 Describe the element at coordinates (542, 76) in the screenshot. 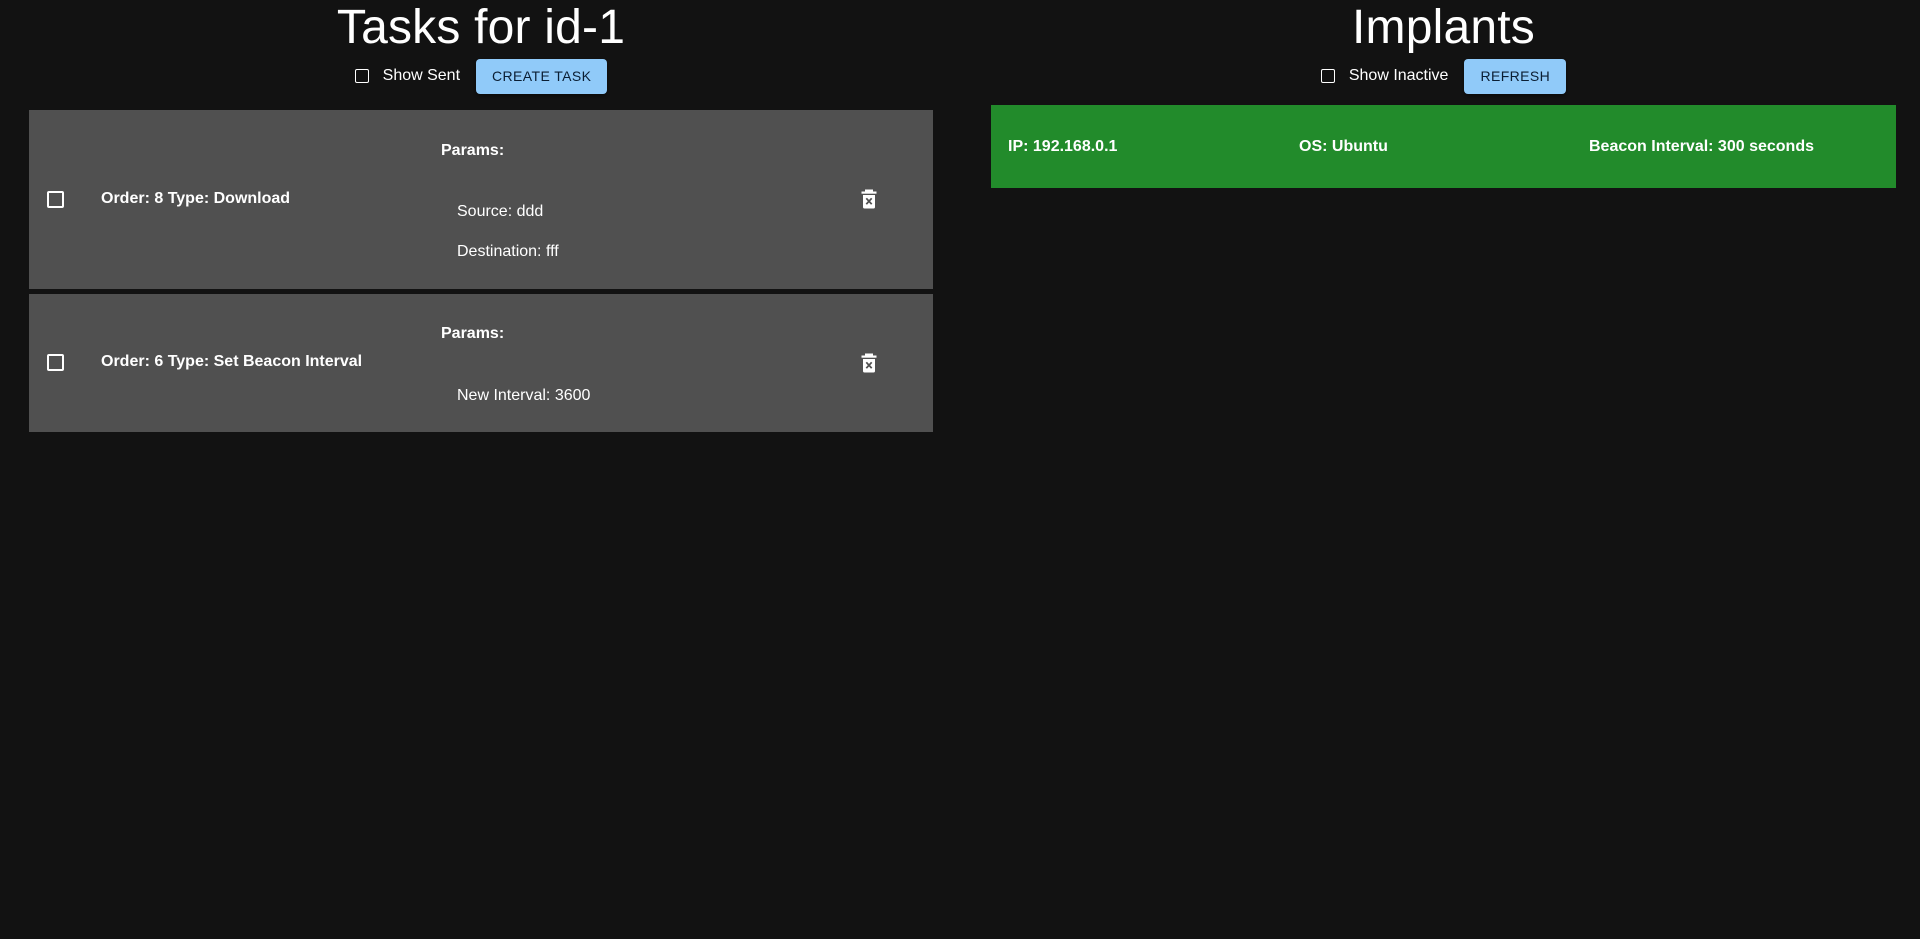

I see `create-task-button: CREATE TASK` at that location.